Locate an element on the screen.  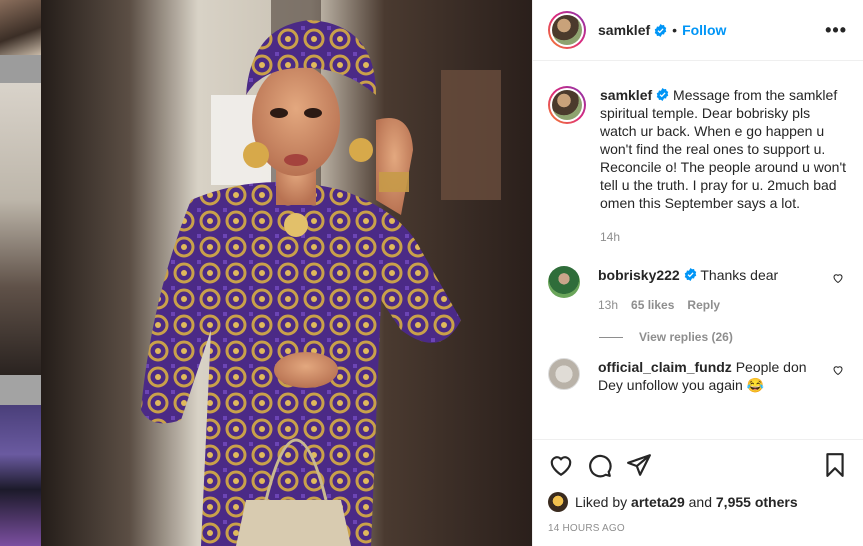
post-header: samklef • Follow ••• is located at coordinates (698, 30).